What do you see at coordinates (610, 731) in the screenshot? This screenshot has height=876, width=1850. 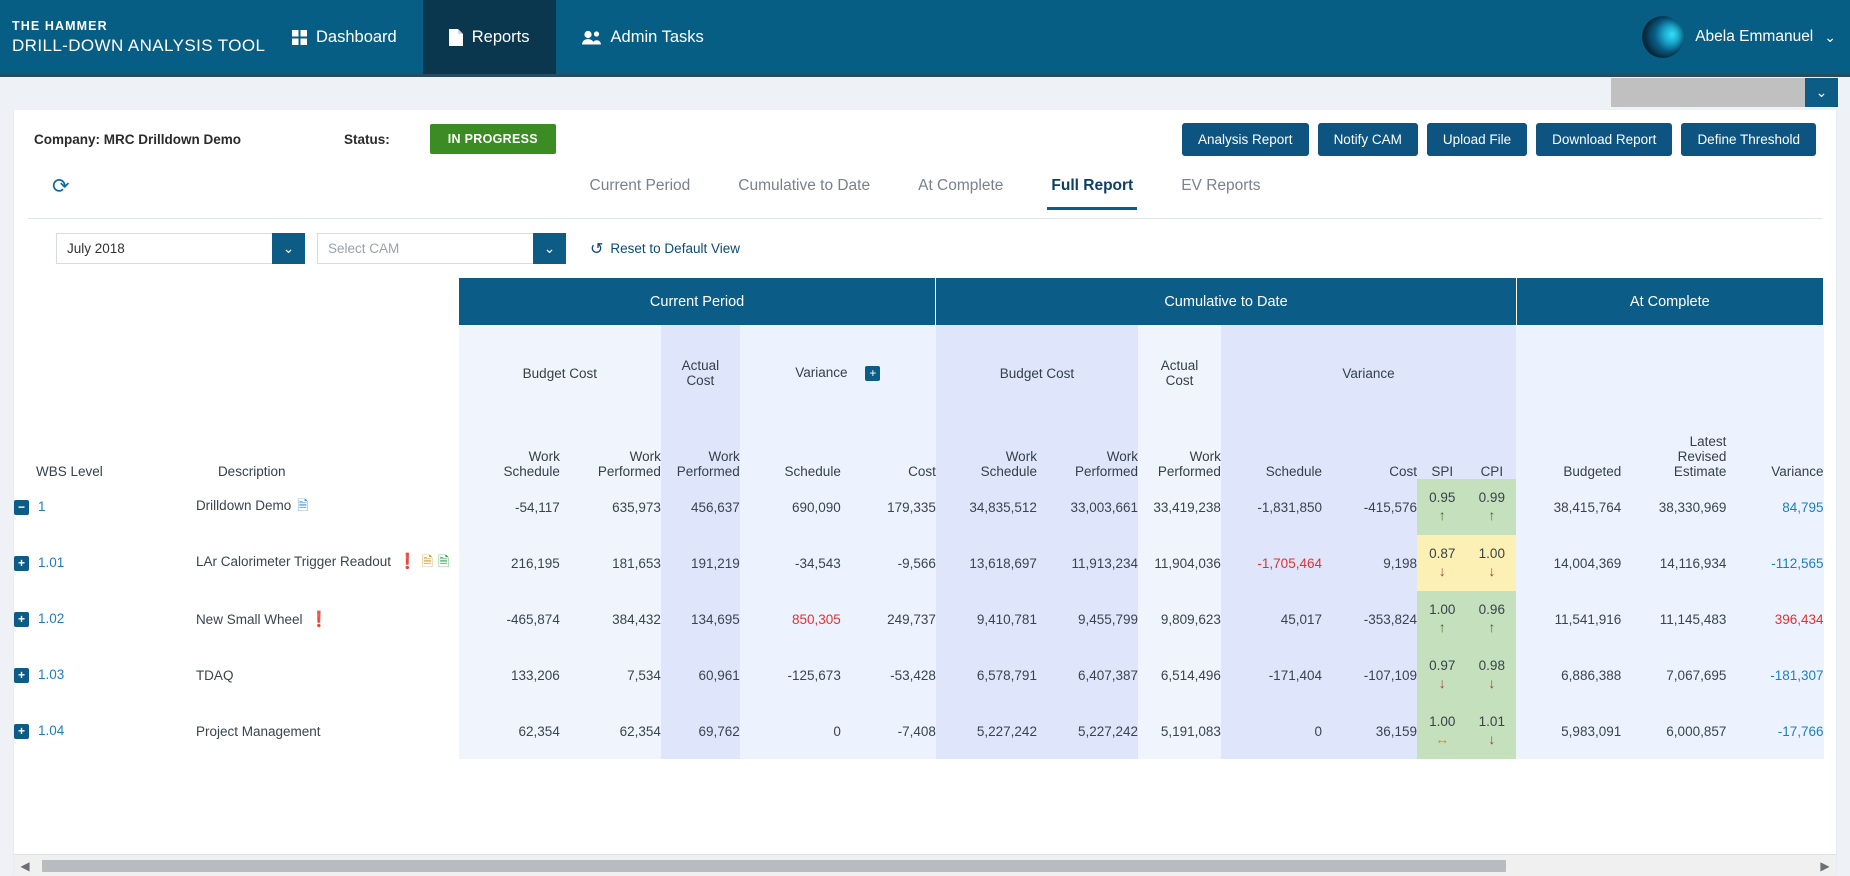 I see `cp-bcwp-cell: 62,354` at bounding box center [610, 731].